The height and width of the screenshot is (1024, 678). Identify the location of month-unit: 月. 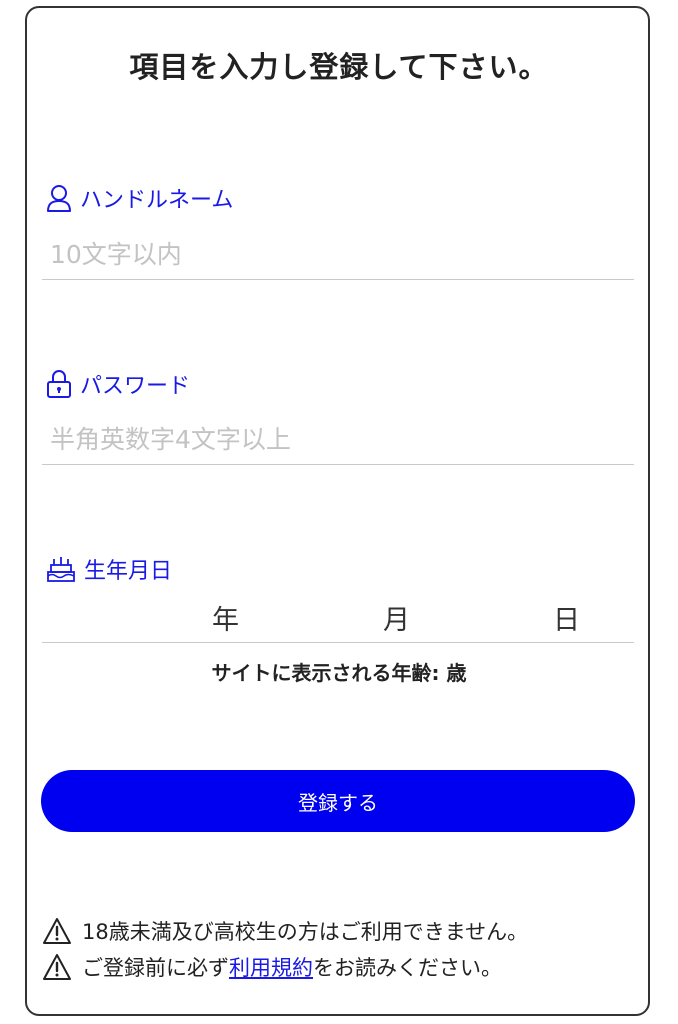
(396, 617).